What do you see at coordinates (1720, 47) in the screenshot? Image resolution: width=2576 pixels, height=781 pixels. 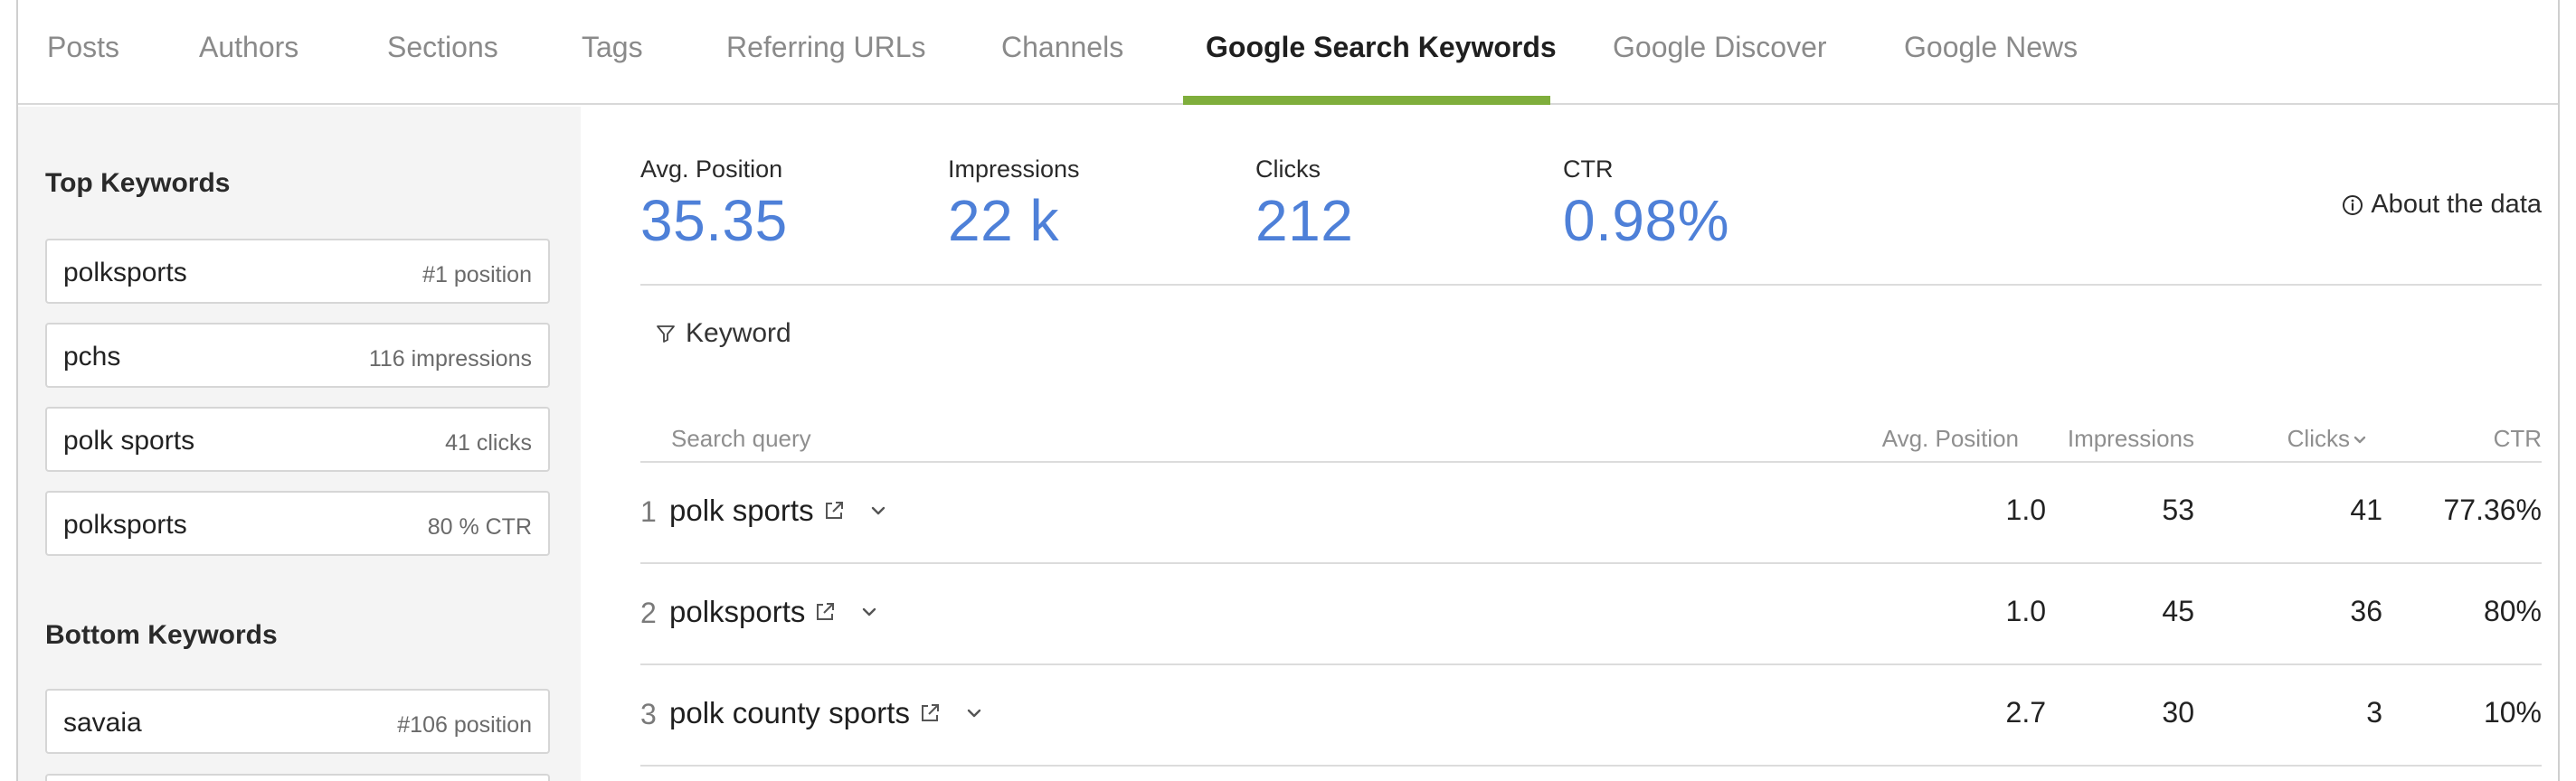 I see `tab-google-discover: Google Discover` at bounding box center [1720, 47].